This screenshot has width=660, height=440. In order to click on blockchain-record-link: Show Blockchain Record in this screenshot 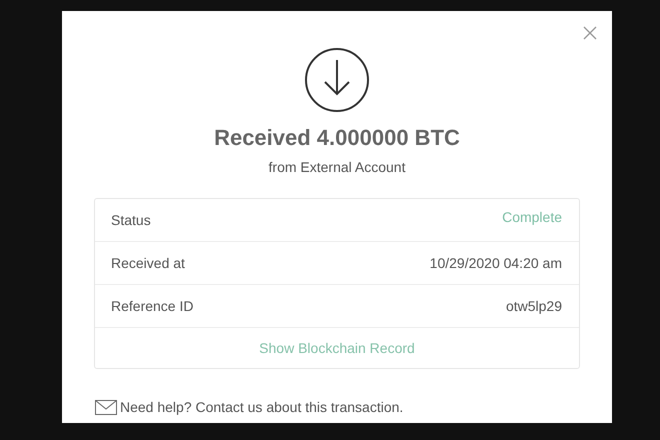, I will do `click(337, 348)`.